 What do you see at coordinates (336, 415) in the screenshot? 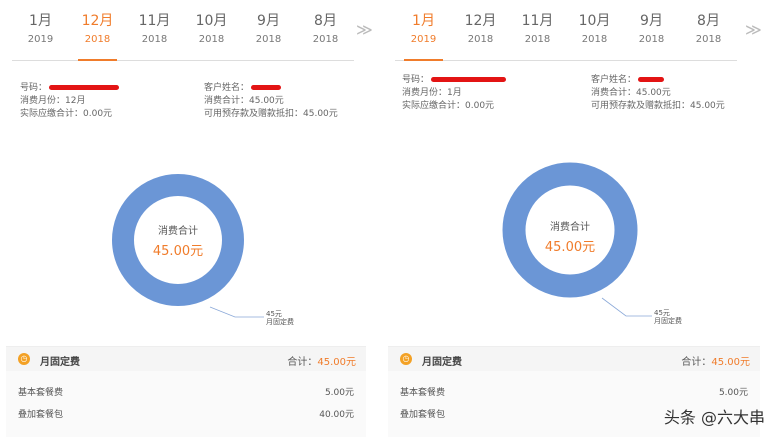
I see `fee-row-amount: 40.00元` at bounding box center [336, 415].